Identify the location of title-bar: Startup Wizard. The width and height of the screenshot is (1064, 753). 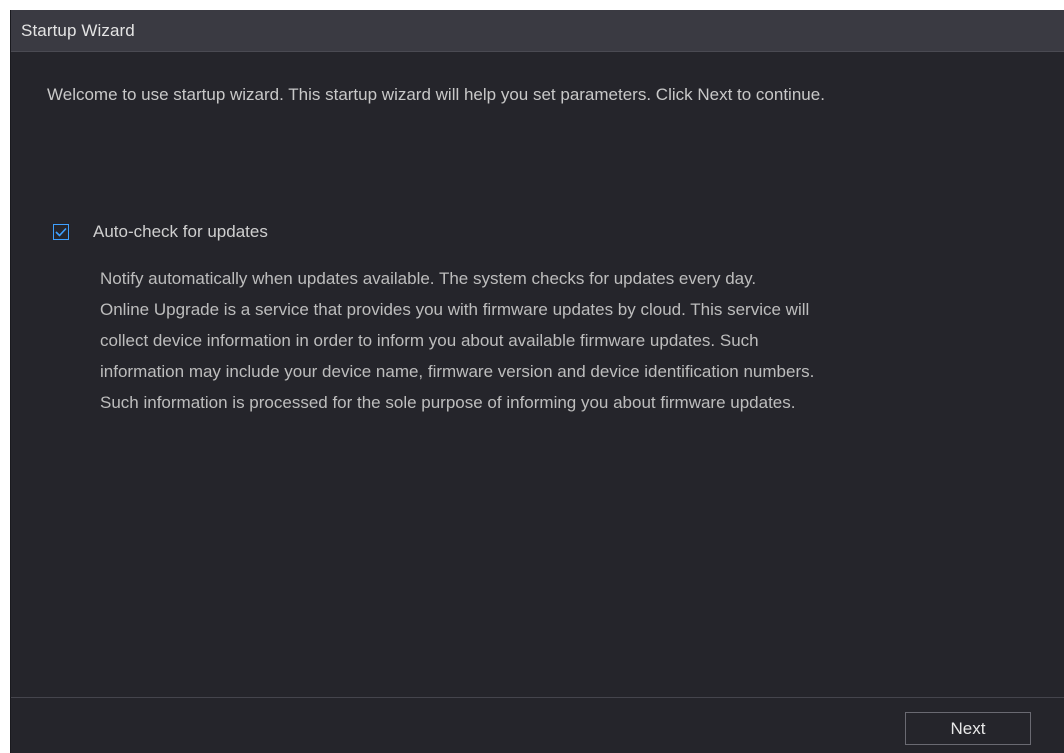
(537, 31).